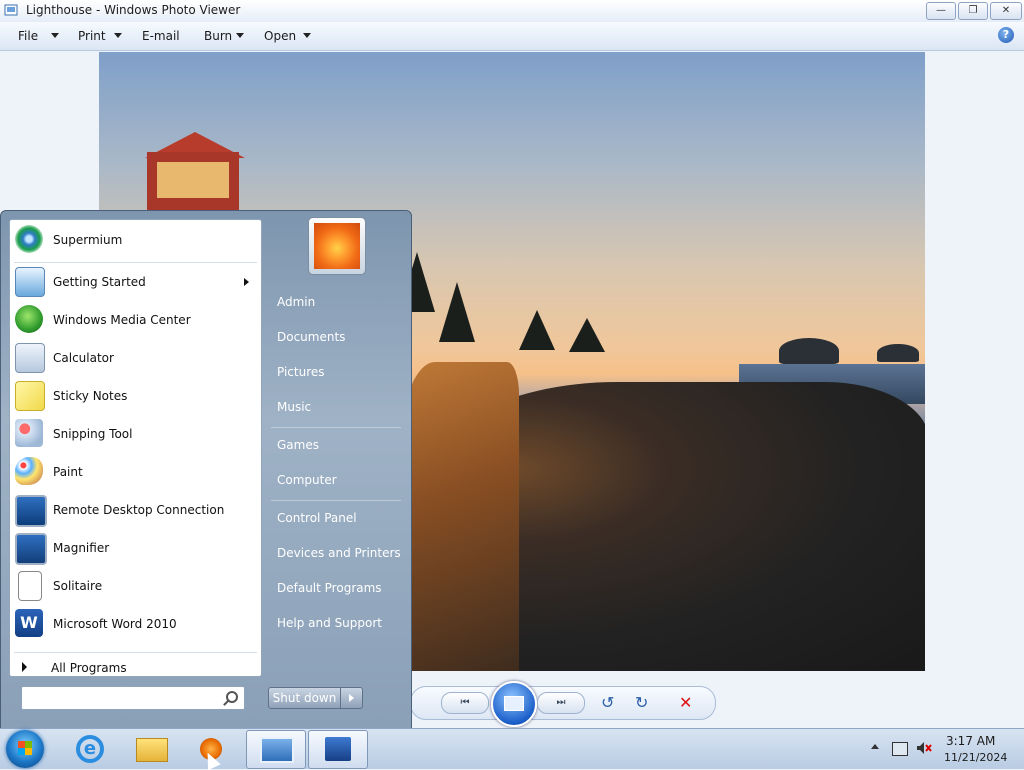 The height and width of the screenshot is (770, 1024). I want to click on program-solitaire: Solitaire, so click(135, 586).